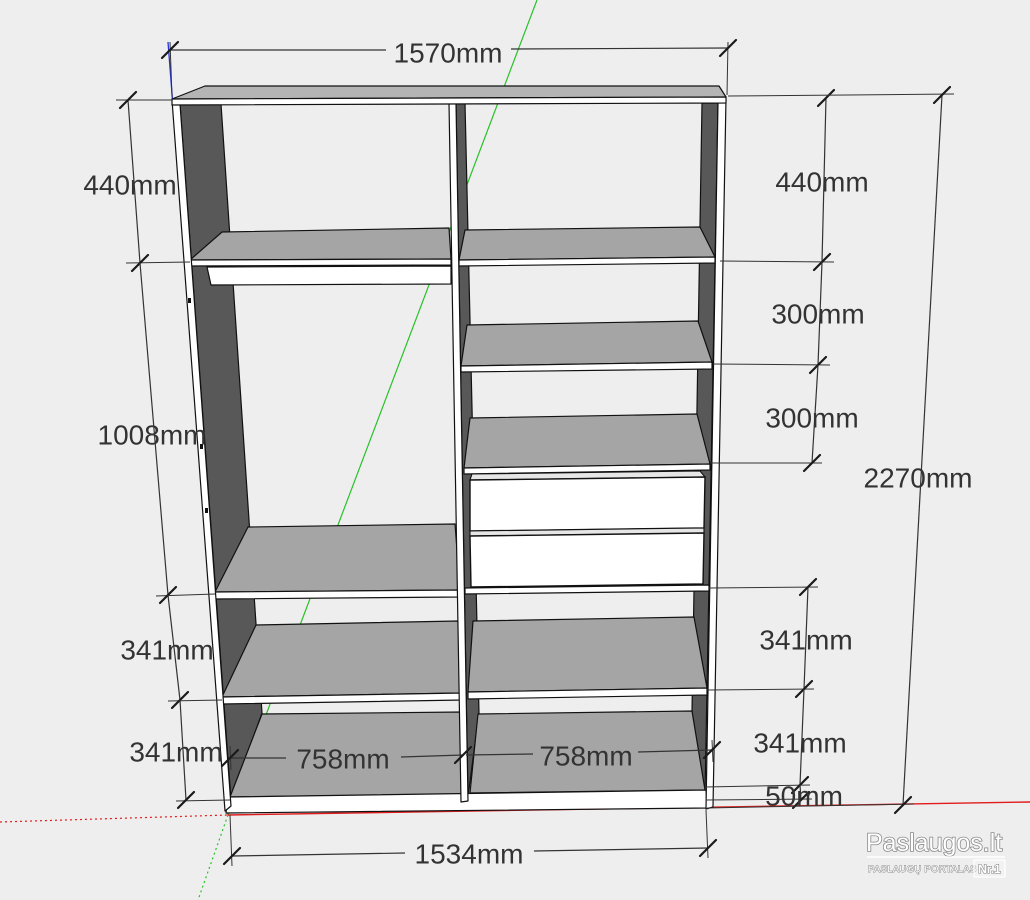 The width and height of the screenshot is (1030, 900). Describe the element at coordinates (817, 314) in the screenshot. I see `label-right-shelf-1: 300mm` at that location.